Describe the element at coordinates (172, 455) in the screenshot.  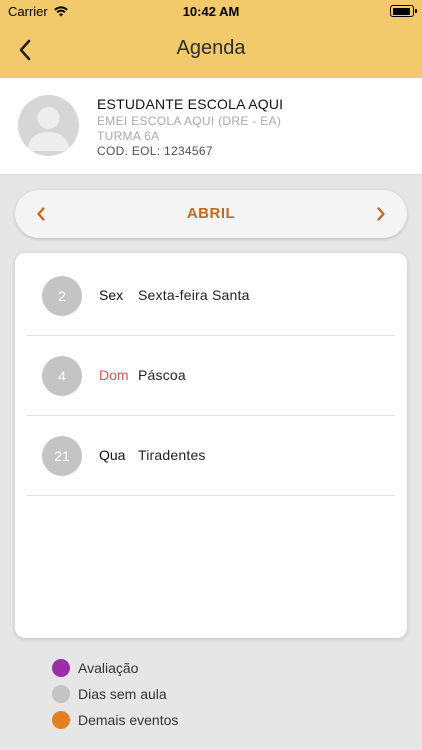
I see `event-name: Tiradentes` at that location.